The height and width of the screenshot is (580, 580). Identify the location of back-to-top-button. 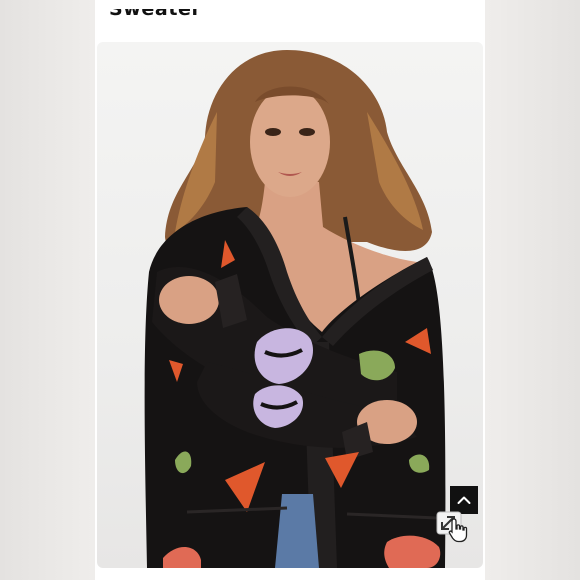
(464, 500).